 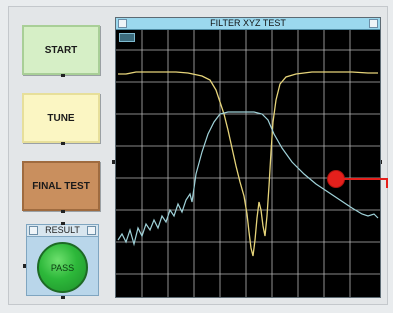 I want to click on tune-button: TUNE, so click(x=61, y=119).